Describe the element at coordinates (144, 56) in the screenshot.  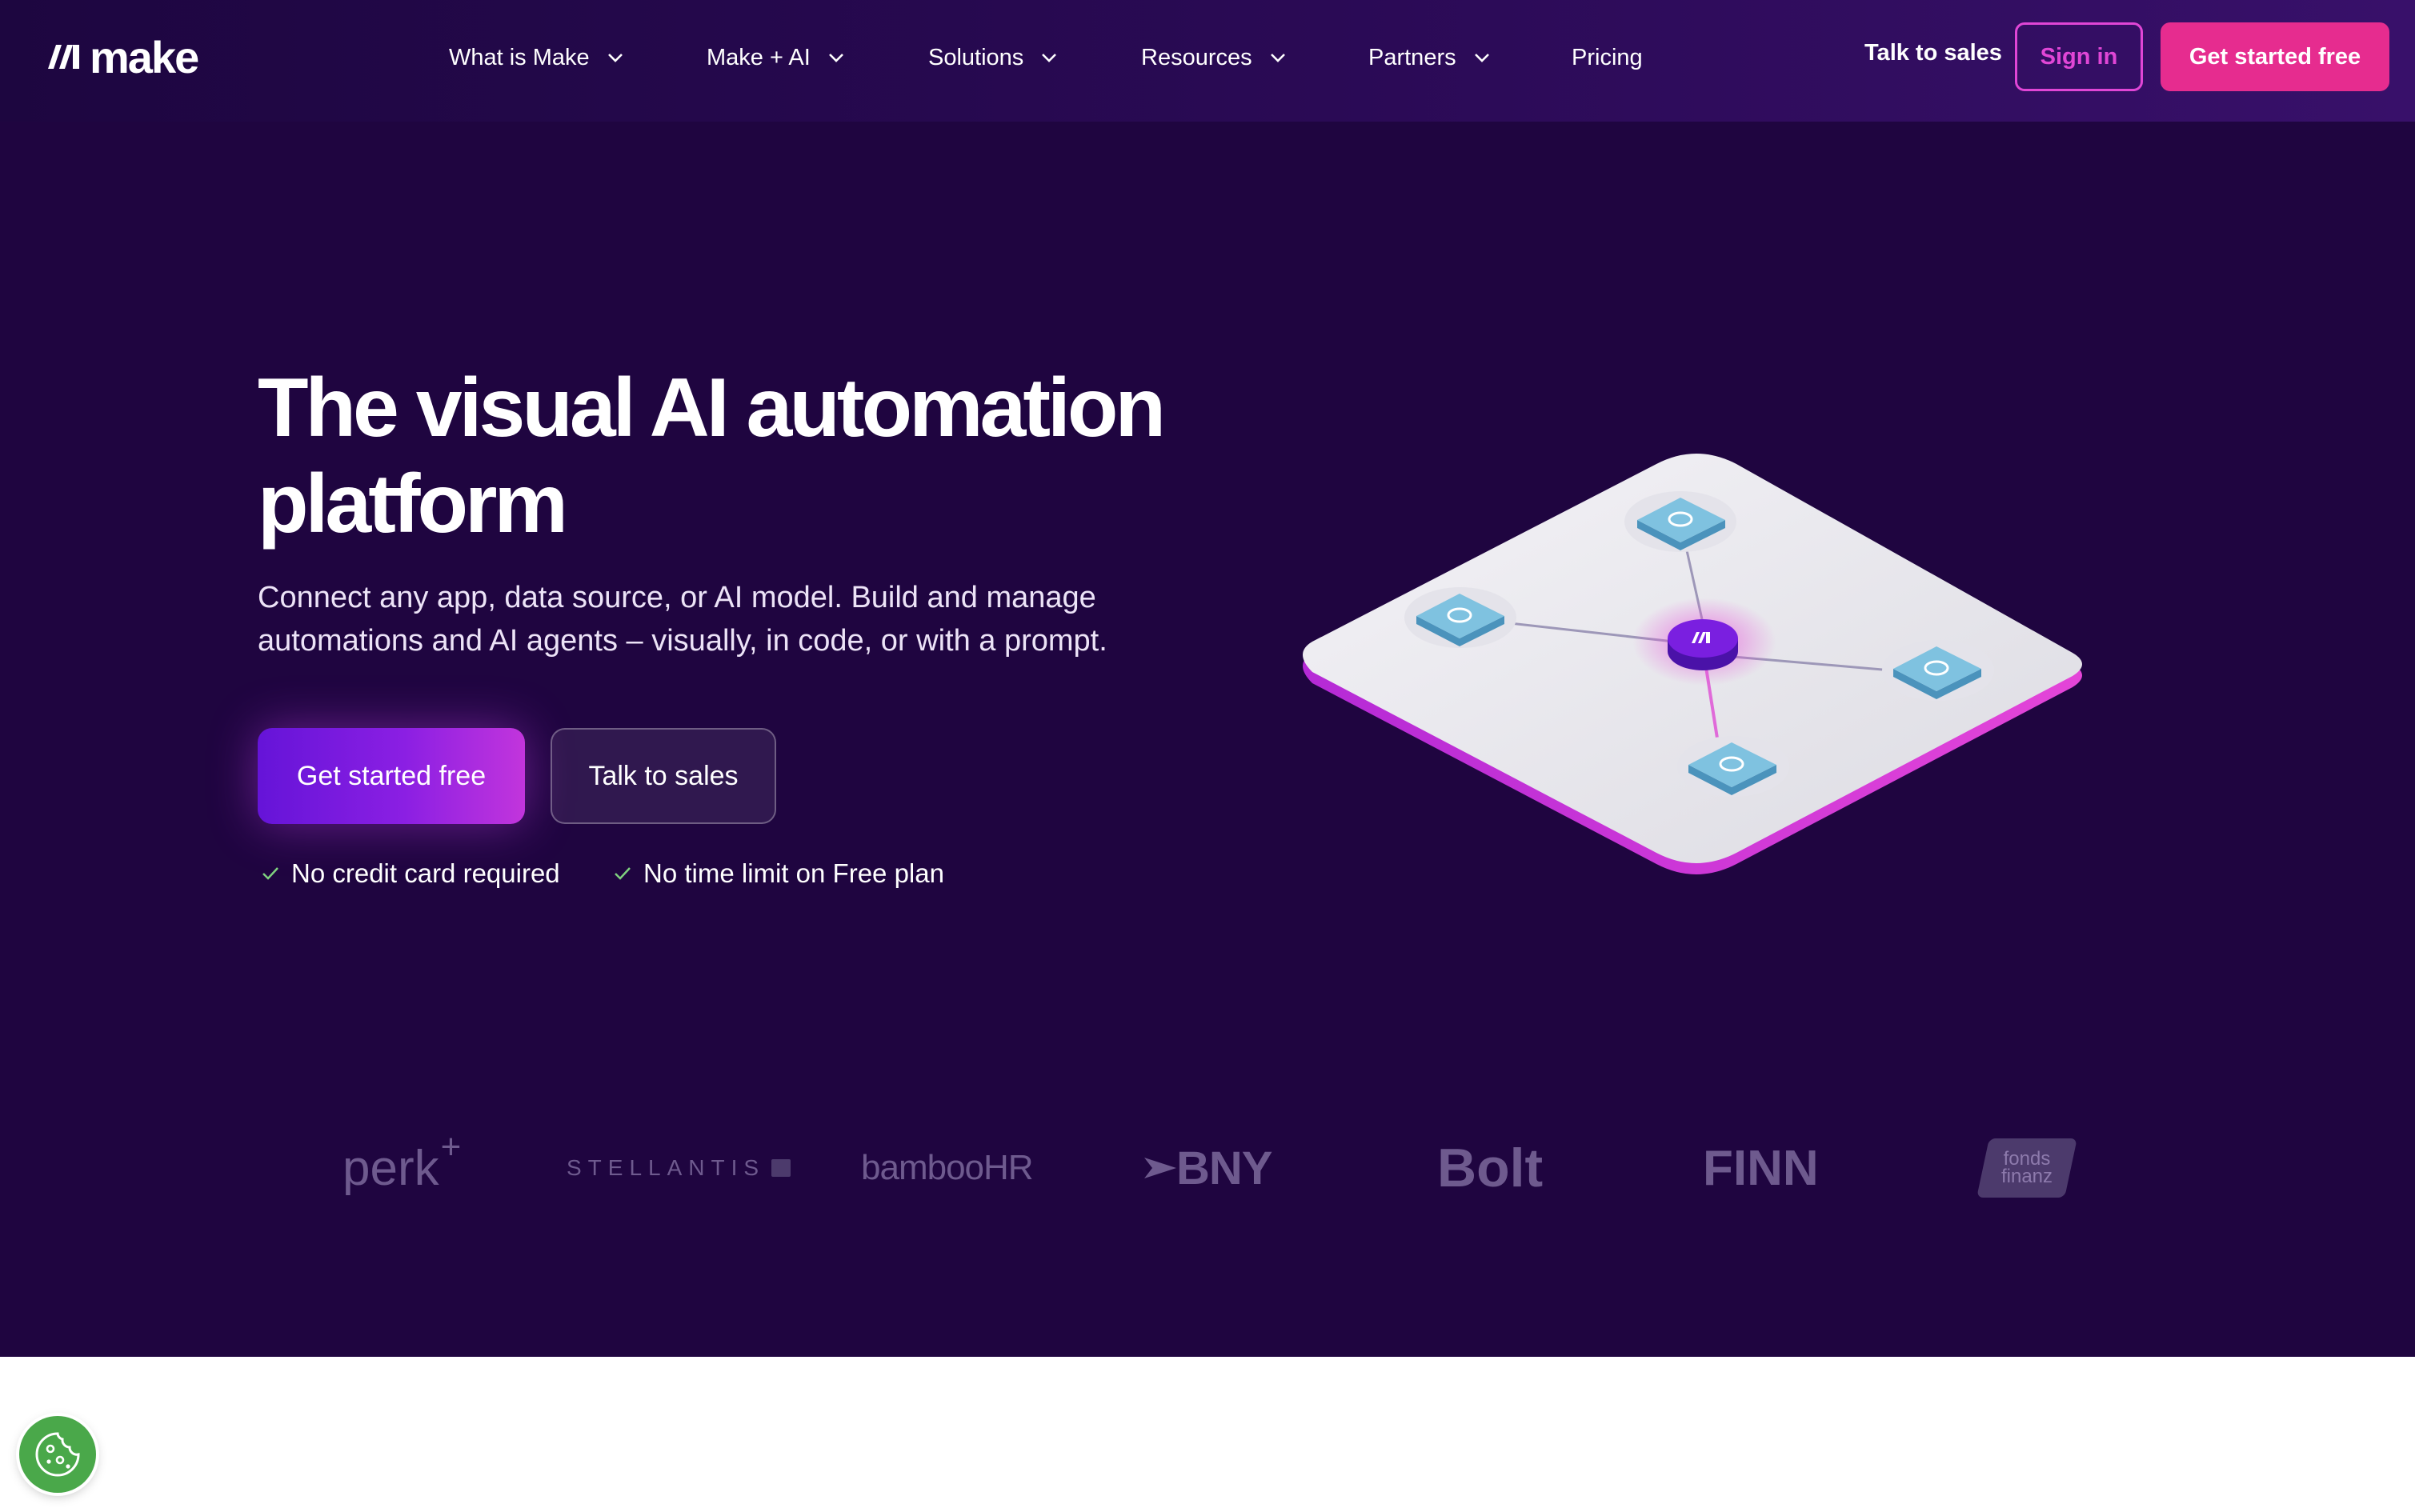
I see `make-logo-text: make` at that location.